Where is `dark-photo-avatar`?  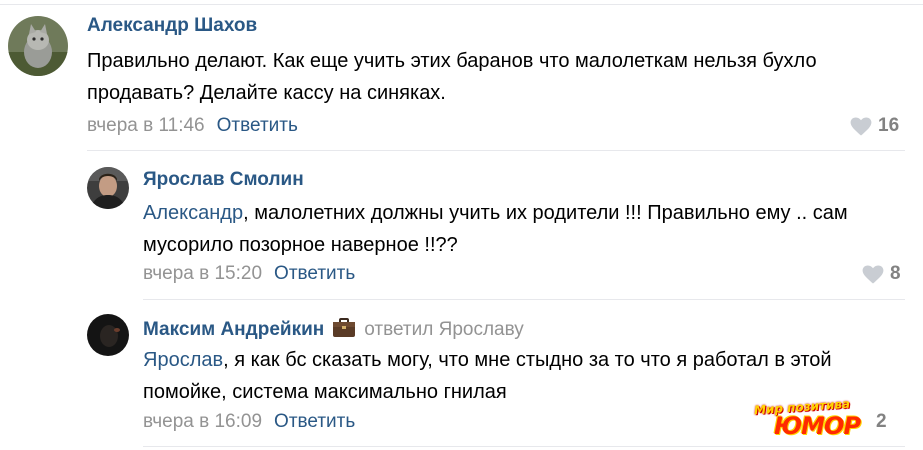
dark-photo-avatar is located at coordinates (108, 335).